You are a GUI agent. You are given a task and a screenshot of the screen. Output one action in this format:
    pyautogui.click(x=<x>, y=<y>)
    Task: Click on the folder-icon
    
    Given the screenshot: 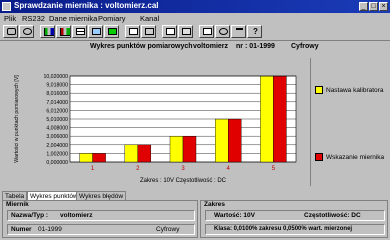 What is the action you would take?
    pyautogui.click(x=11, y=31)
    